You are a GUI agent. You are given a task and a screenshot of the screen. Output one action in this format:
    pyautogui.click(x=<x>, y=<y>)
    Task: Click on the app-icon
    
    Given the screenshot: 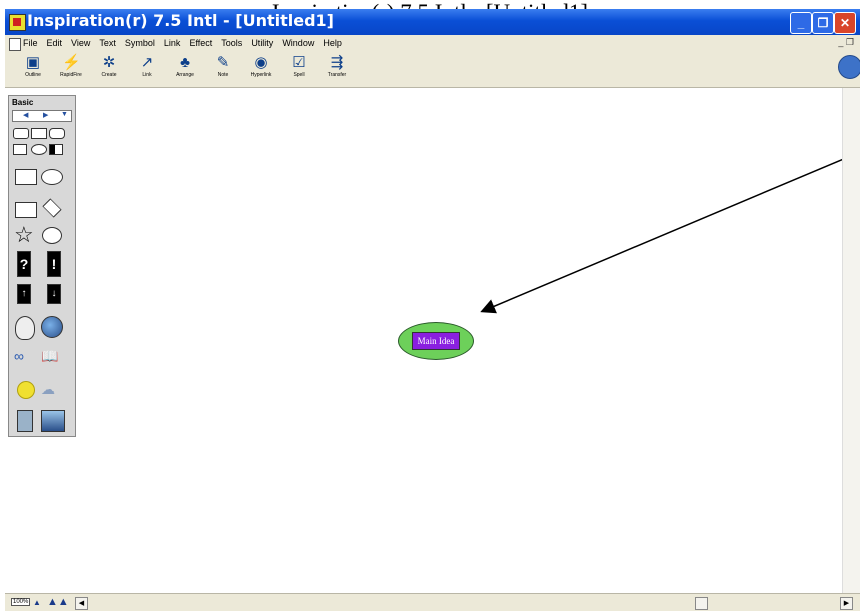 What is the action you would take?
    pyautogui.click(x=17, y=22)
    